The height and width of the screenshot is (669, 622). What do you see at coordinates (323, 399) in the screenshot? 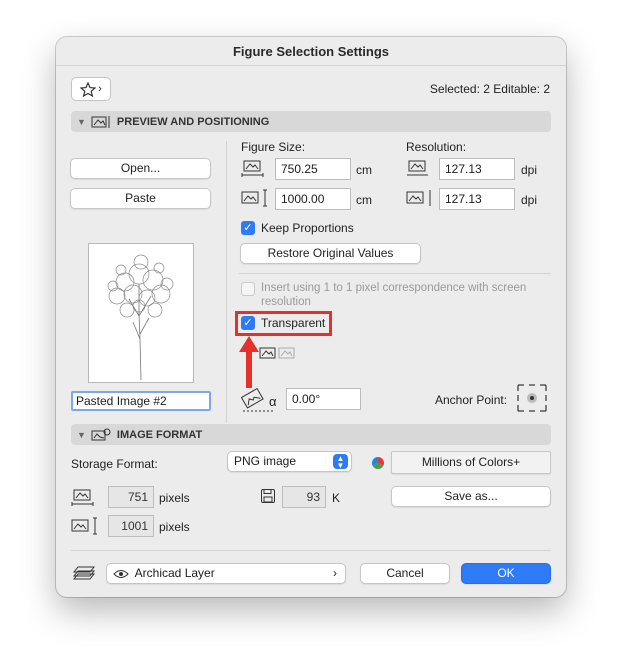
I see `angle-input: 0.00°` at bounding box center [323, 399].